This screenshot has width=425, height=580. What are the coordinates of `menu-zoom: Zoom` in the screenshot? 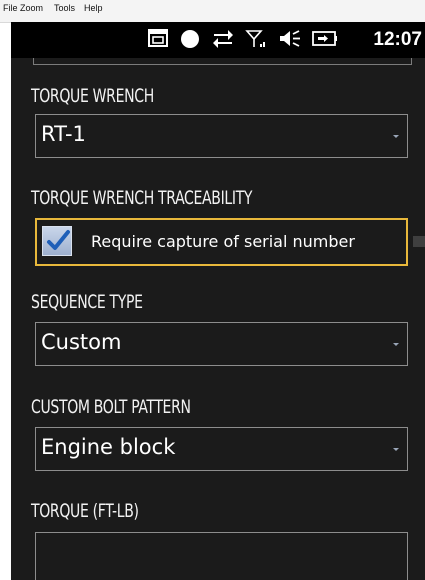 It's located at (31, 8).